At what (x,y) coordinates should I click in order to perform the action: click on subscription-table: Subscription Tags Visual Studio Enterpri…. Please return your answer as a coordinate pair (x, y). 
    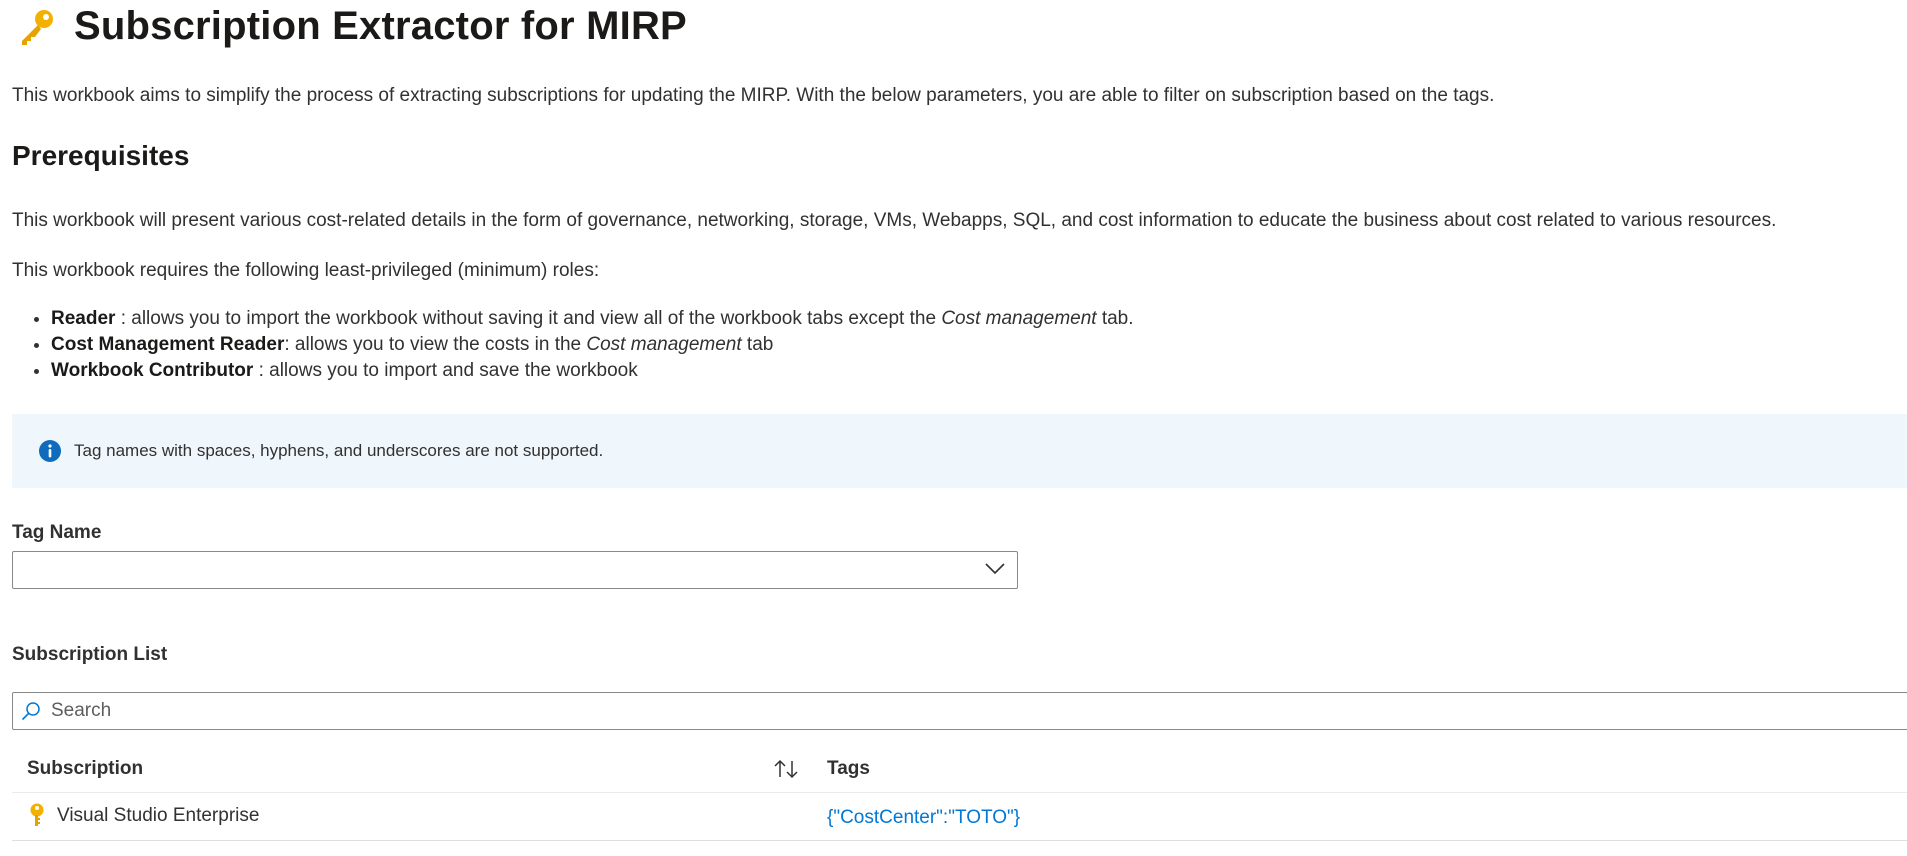
    Looking at the image, I should click on (959, 794).